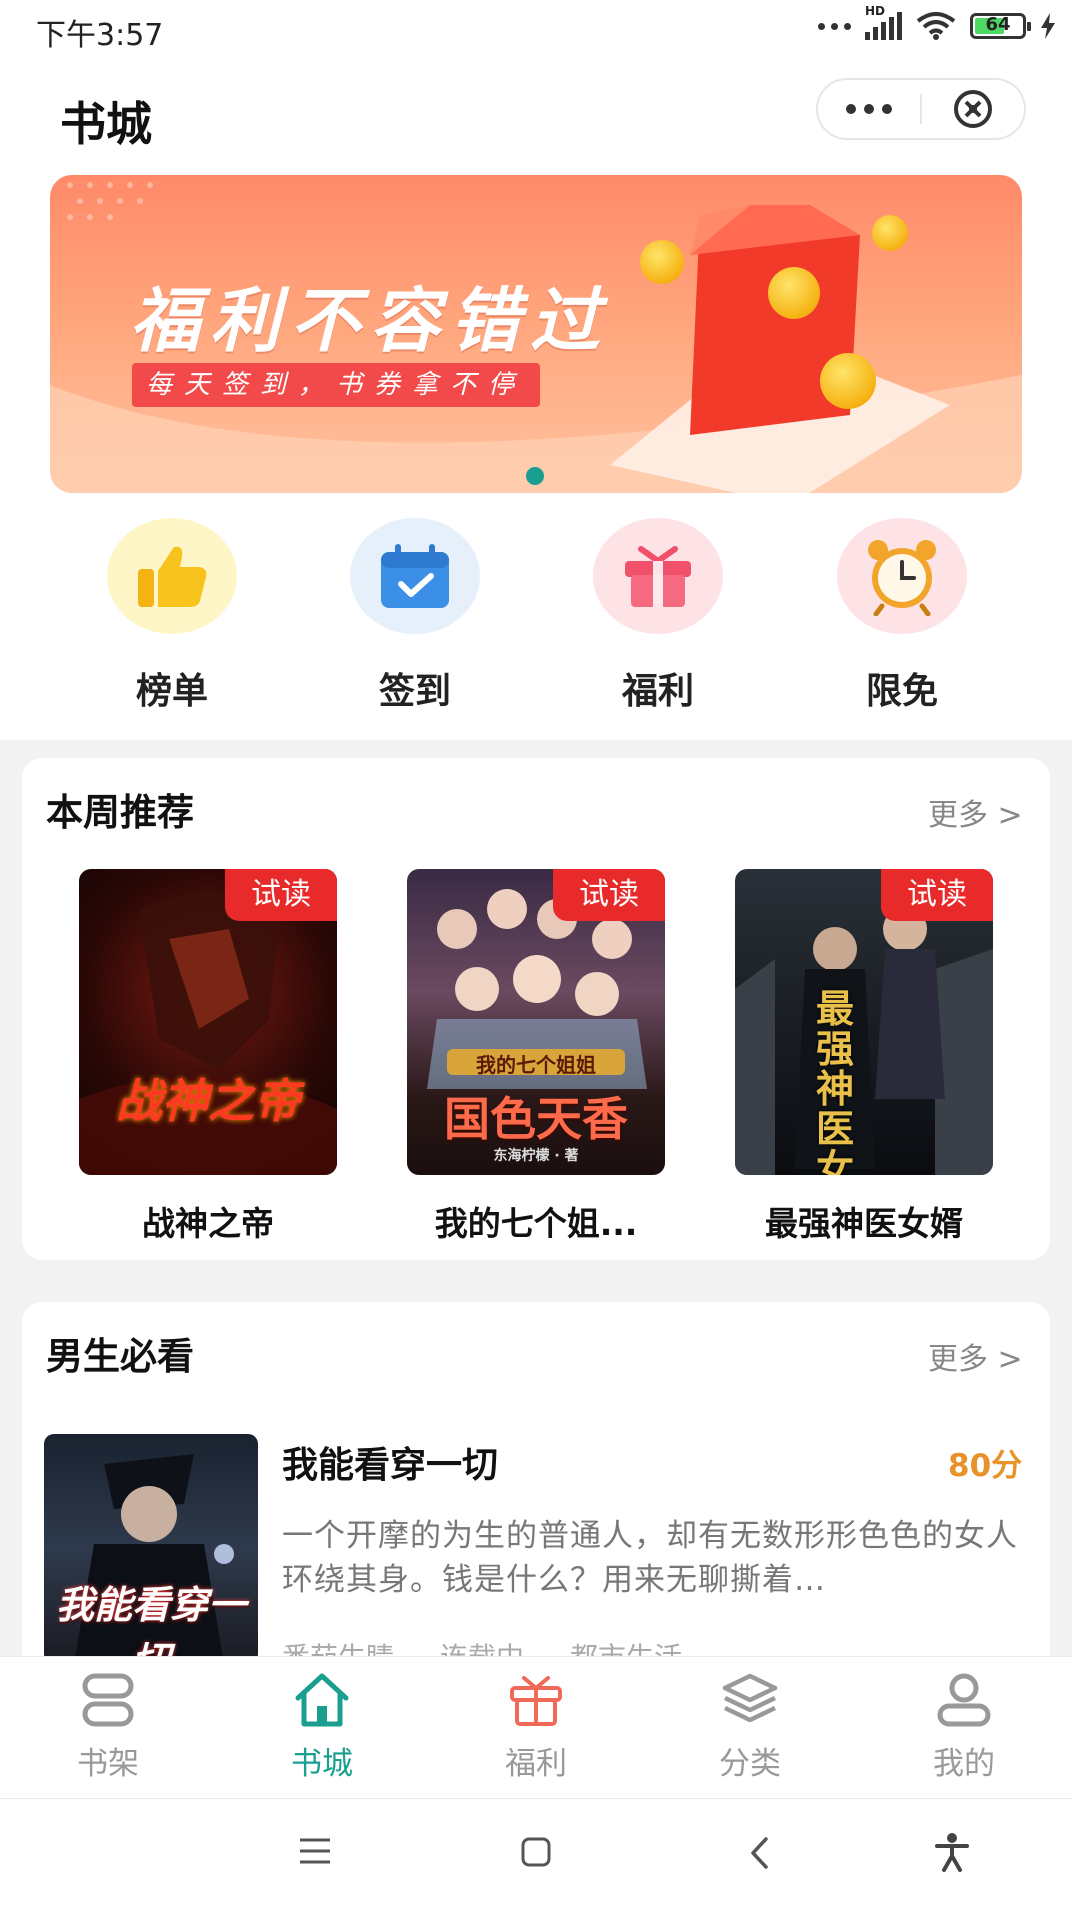  I want to click on section-title: 男生必看, so click(120, 1356).